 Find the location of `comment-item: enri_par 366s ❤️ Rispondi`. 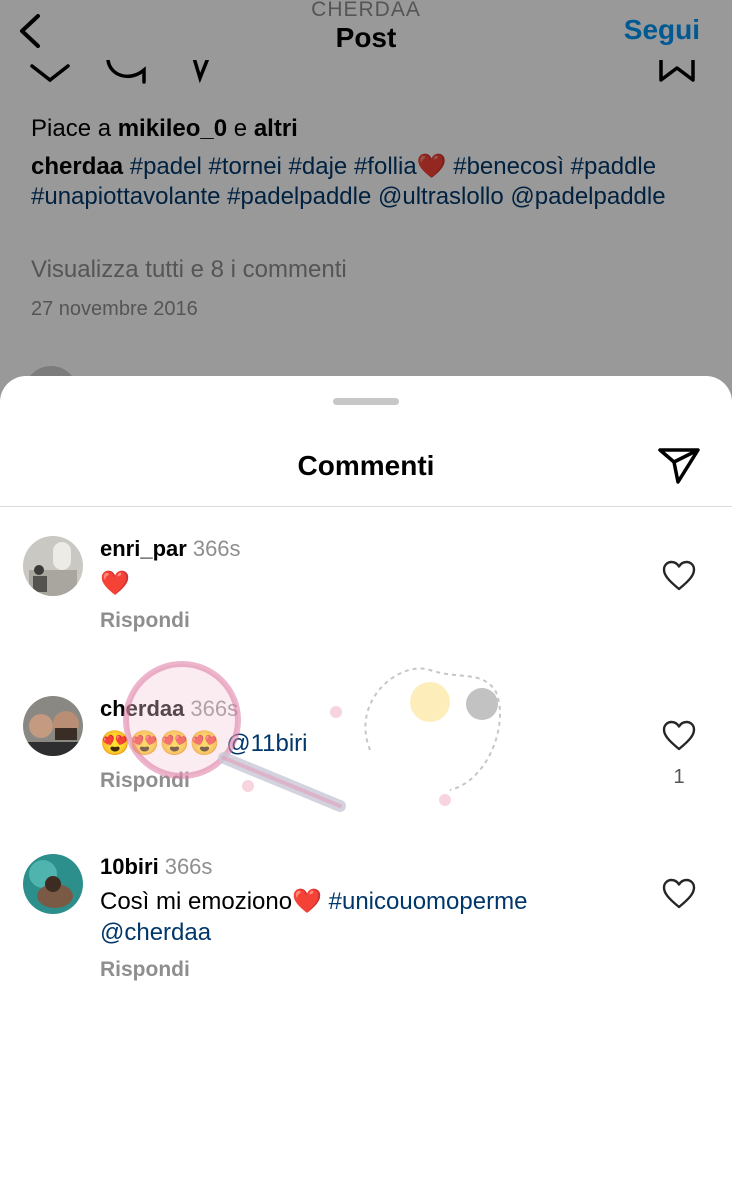

comment-item: enri_par 366s ❤️ Rispondi is located at coordinates (366, 606).